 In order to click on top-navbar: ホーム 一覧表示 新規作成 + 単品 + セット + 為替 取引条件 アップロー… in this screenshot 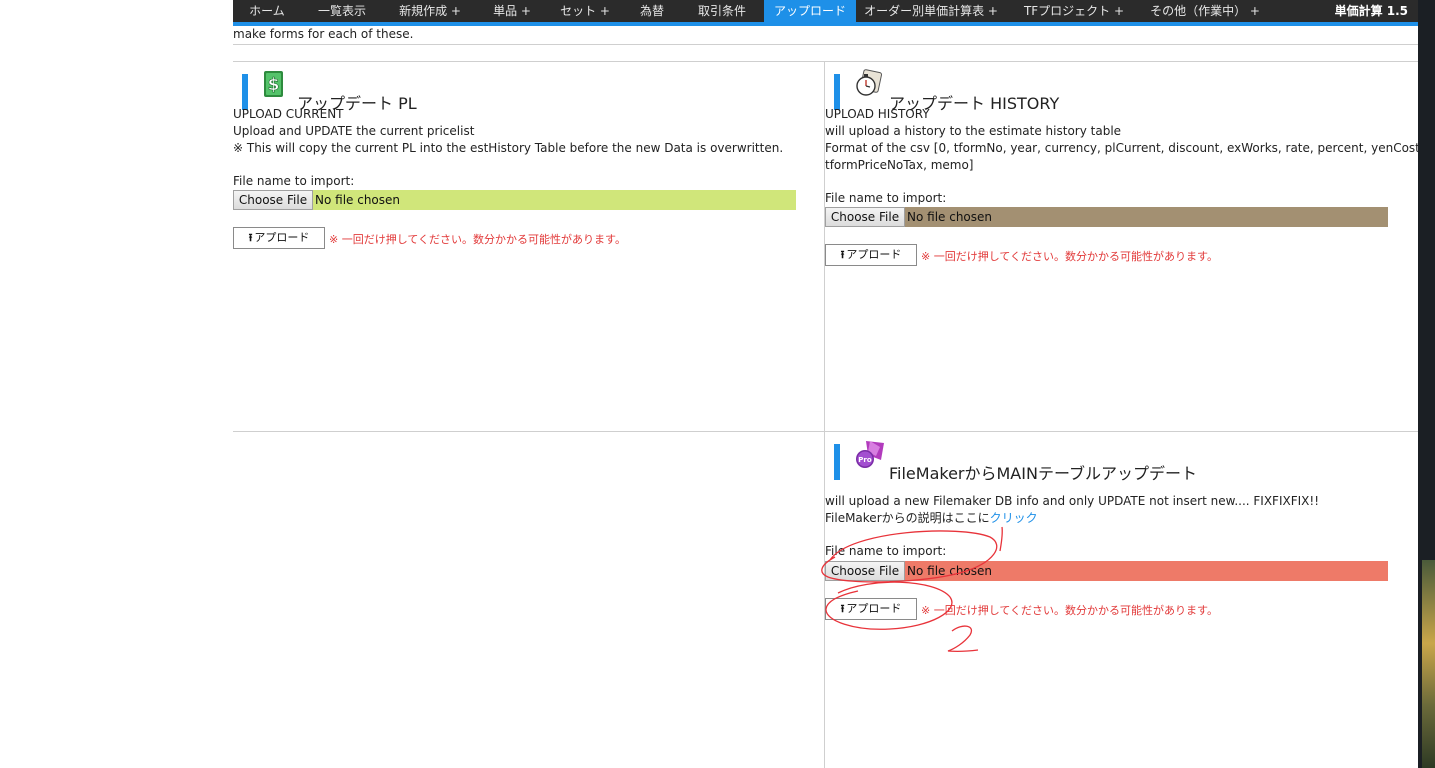, I will do `click(825, 13)`.